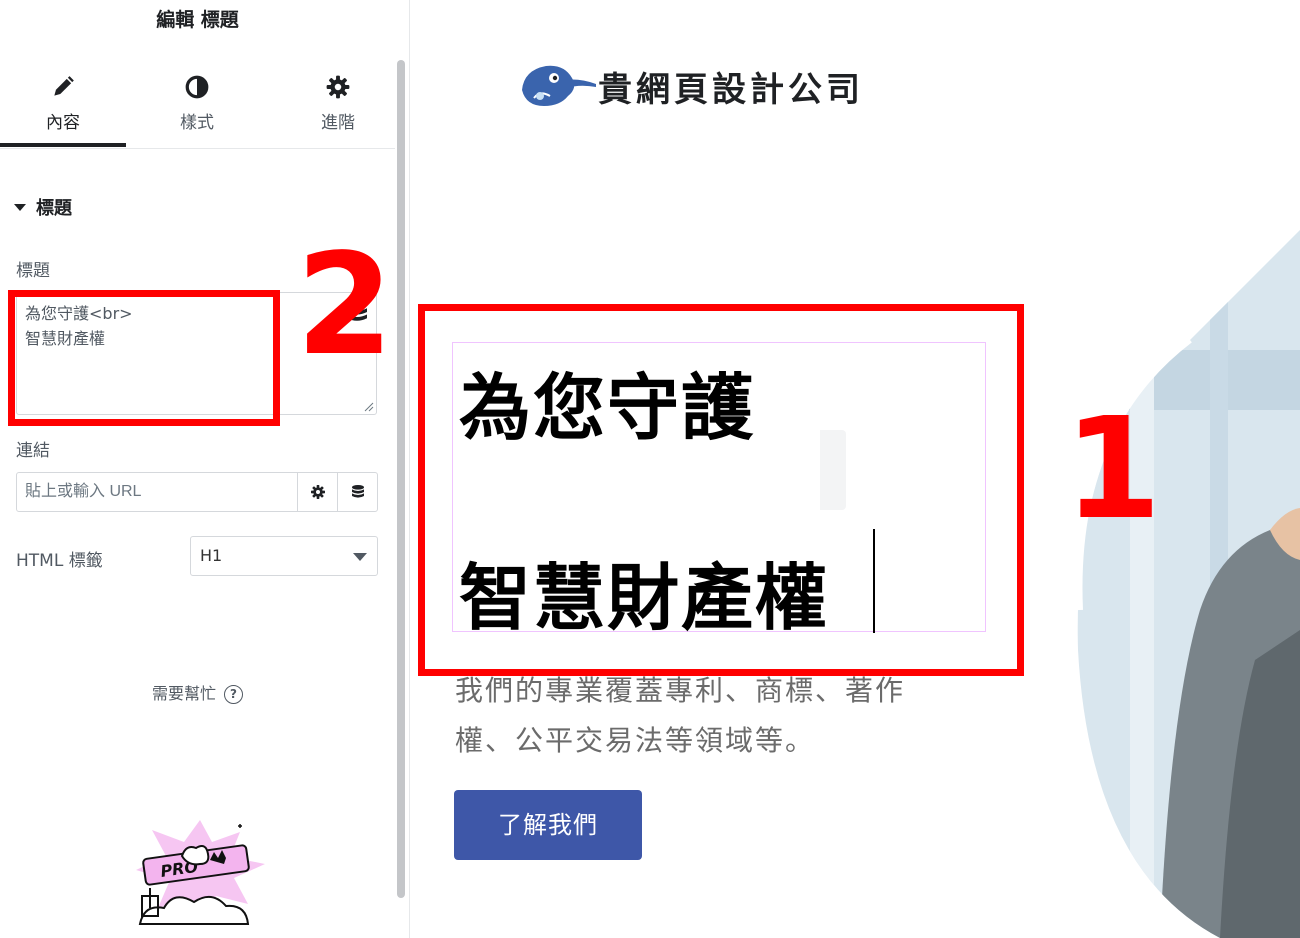  I want to click on html-tag-value: H1, so click(211, 555).